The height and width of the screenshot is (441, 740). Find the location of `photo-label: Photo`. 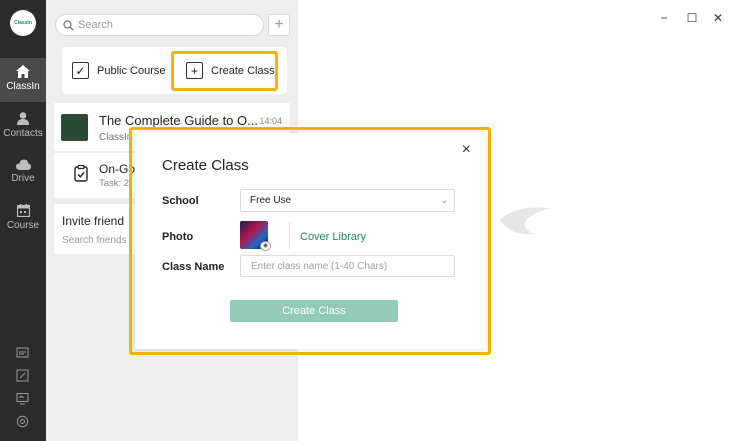

photo-label: Photo is located at coordinates (178, 237).